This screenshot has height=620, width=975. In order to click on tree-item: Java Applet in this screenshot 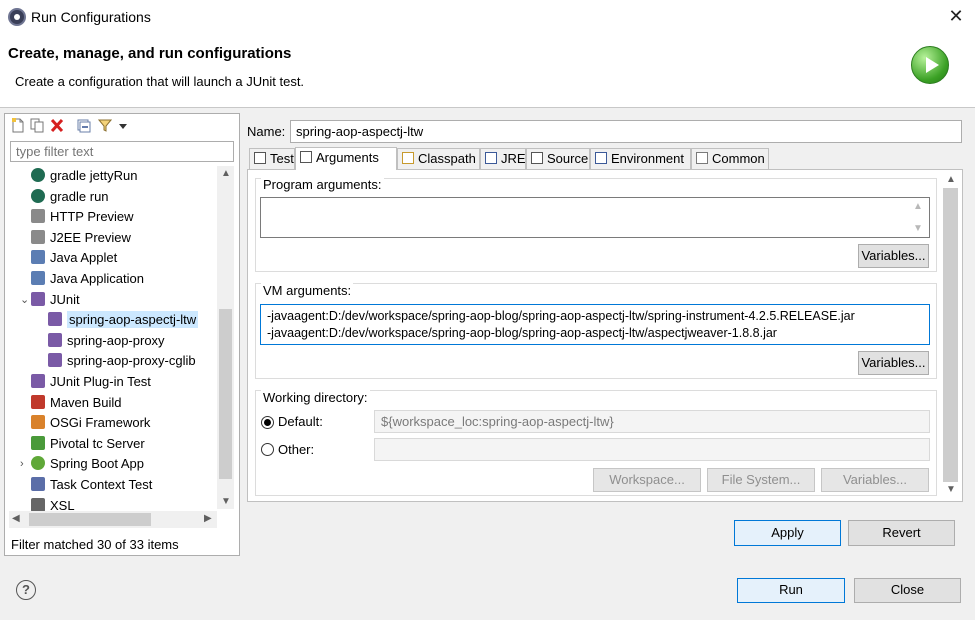, I will do `click(74, 258)`.